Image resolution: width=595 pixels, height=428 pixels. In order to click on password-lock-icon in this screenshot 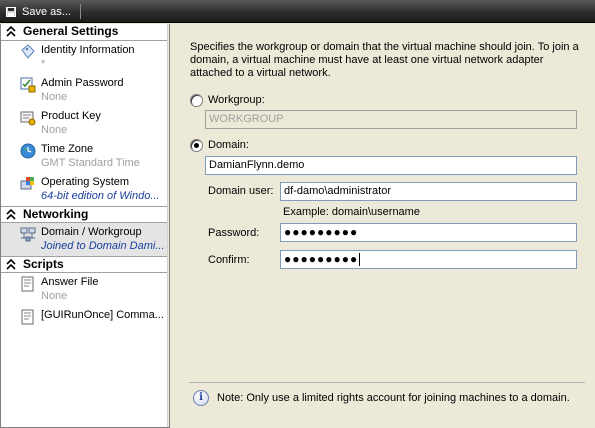, I will do `click(28, 85)`.